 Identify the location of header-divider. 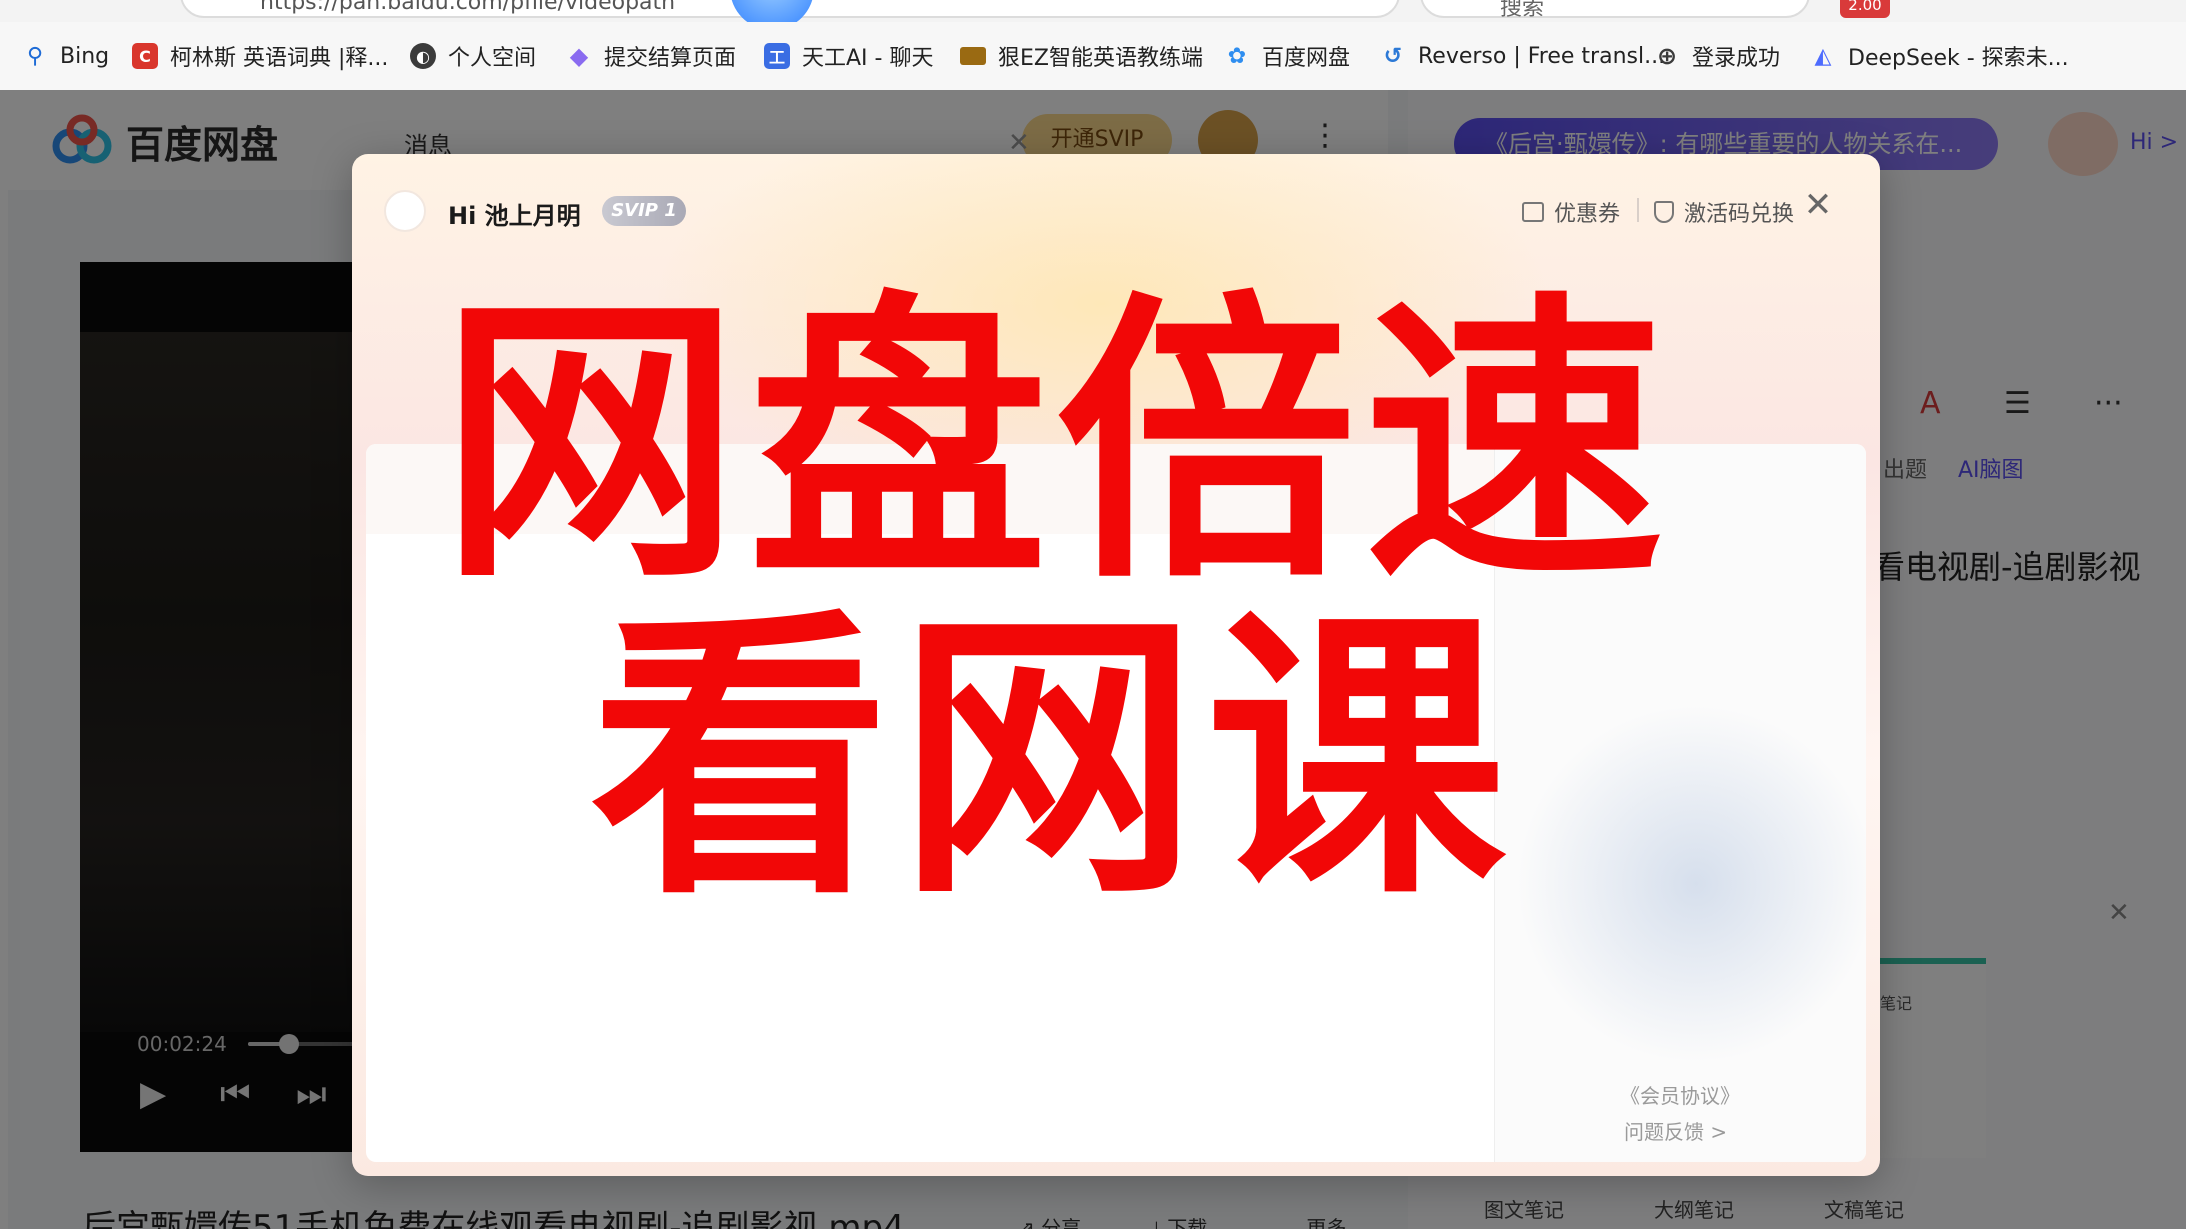
(1638, 210).